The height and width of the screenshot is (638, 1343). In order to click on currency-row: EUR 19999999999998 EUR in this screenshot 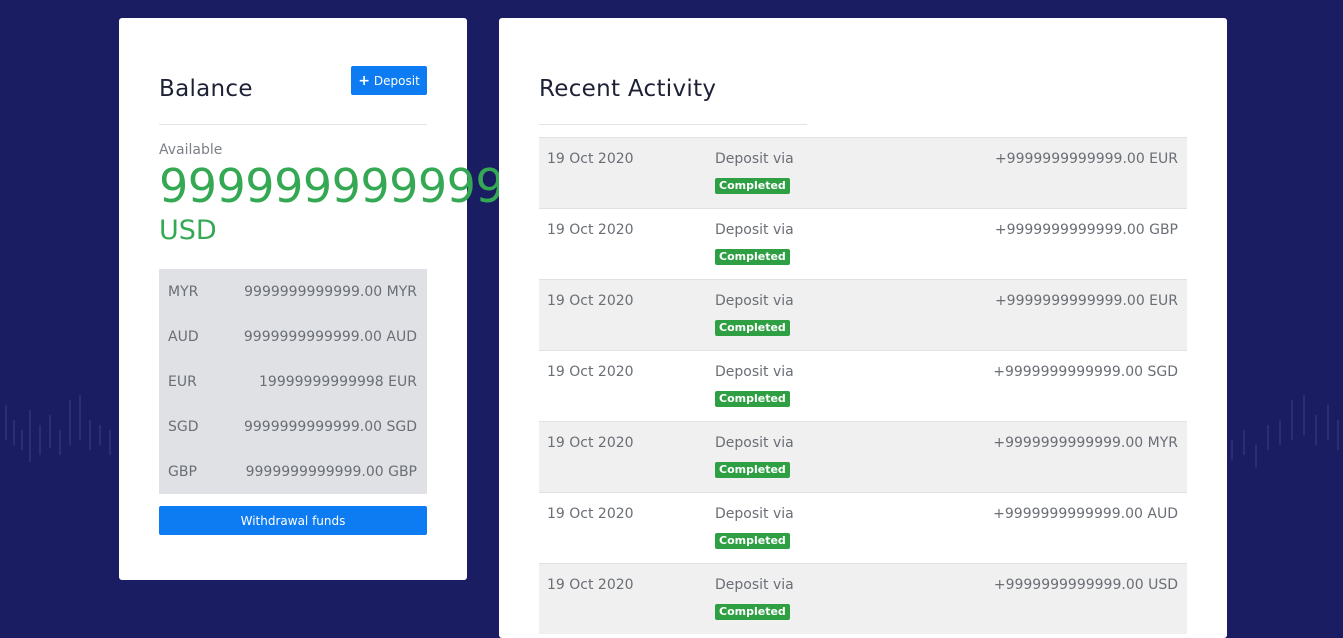, I will do `click(293, 381)`.